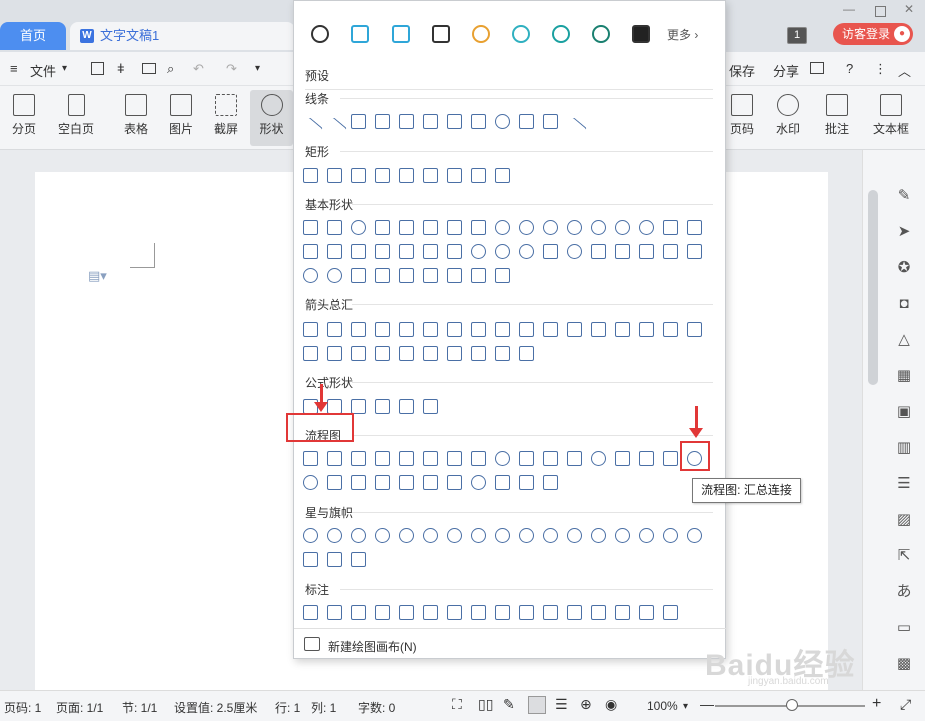 Image resolution: width=925 pixels, height=721 pixels. Describe the element at coordinates (485, 704) in the screenshot. I see `read-mode-icon: ▯▯` at that location.